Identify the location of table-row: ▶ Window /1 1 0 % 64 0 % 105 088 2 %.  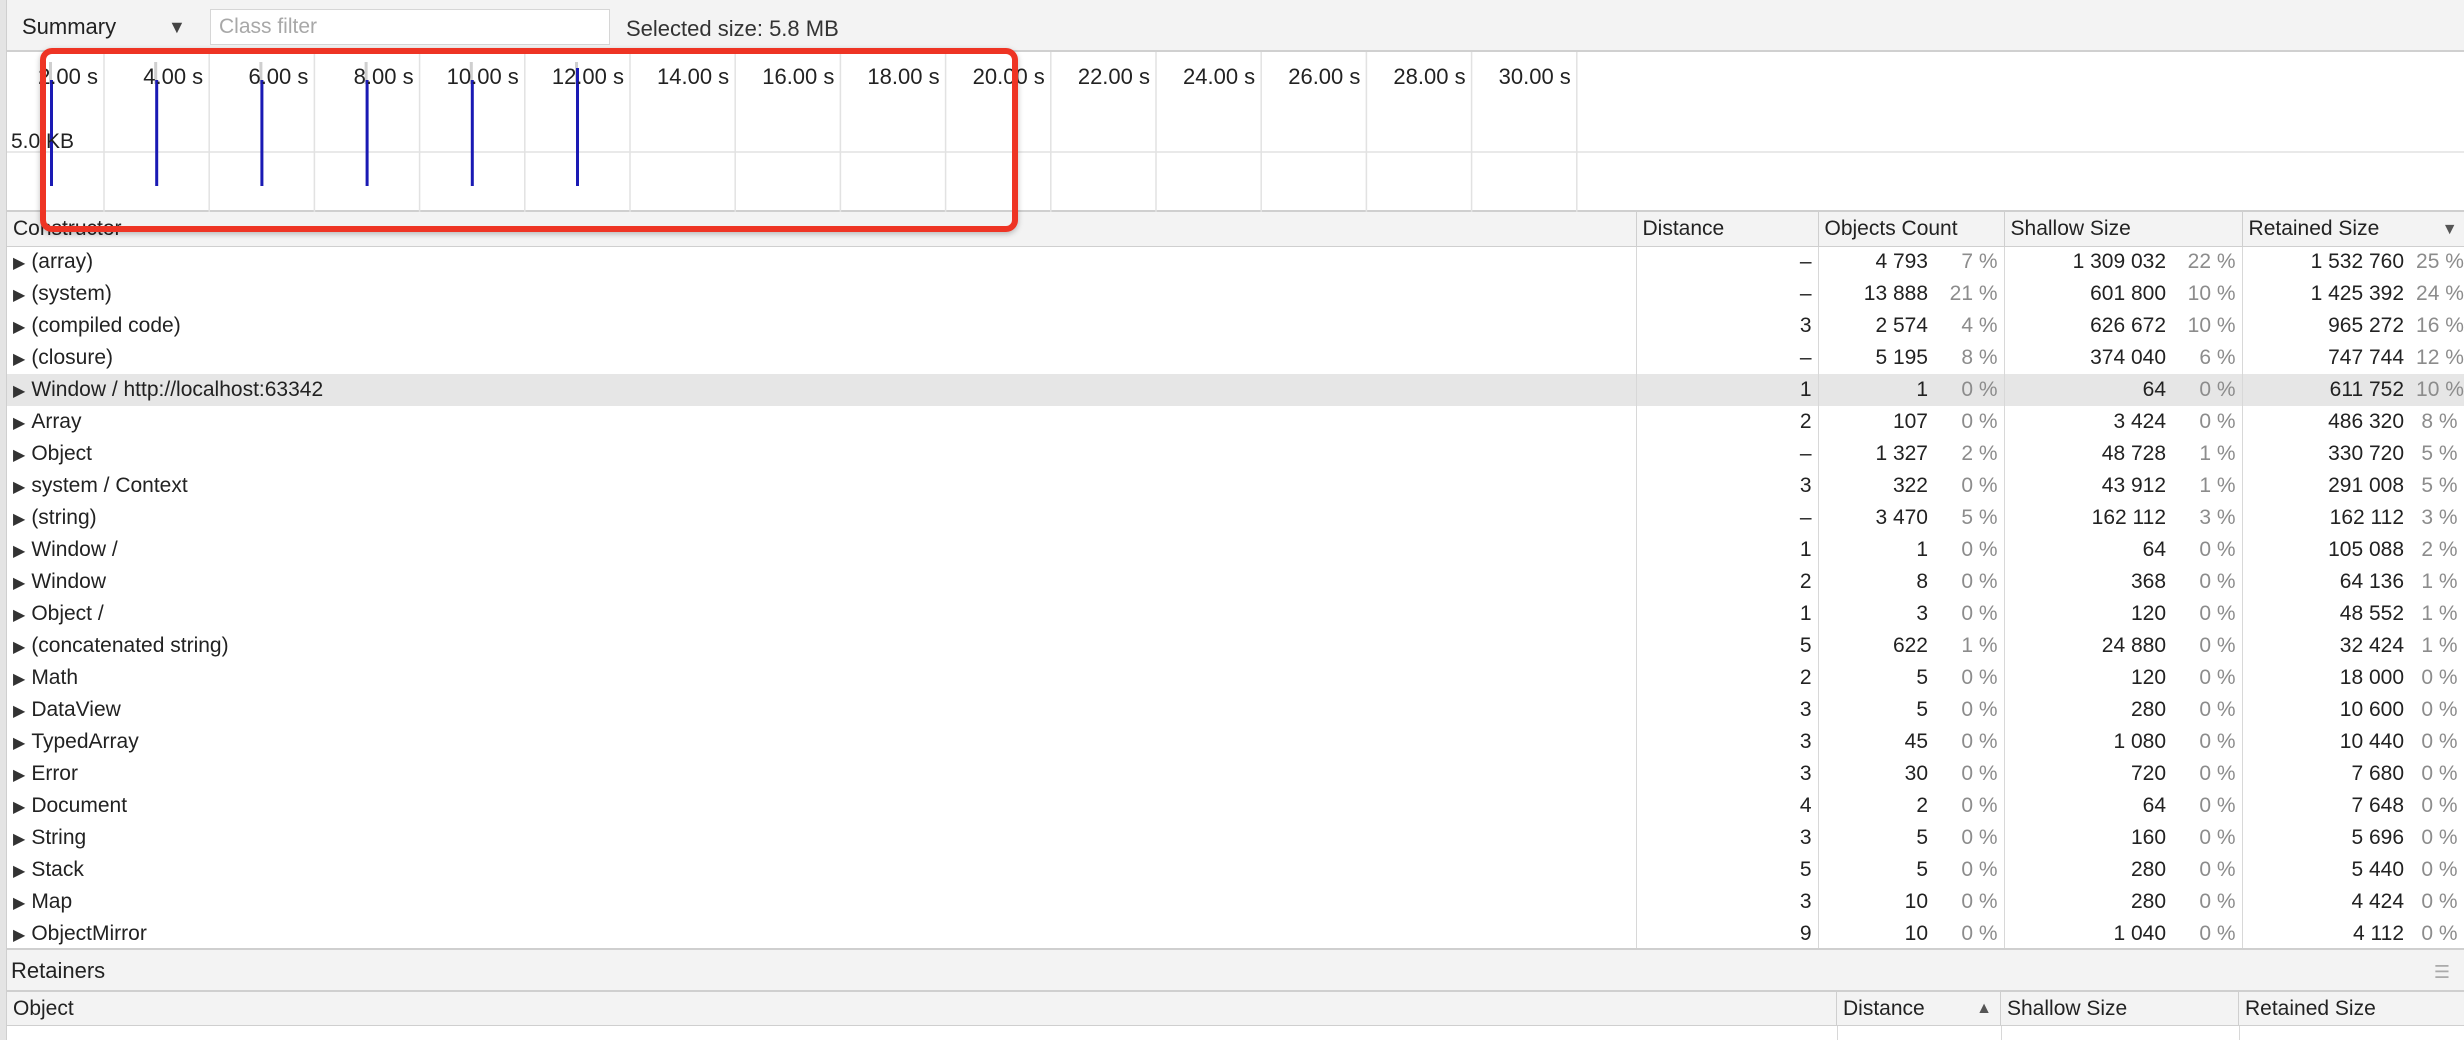
(1235, 550).